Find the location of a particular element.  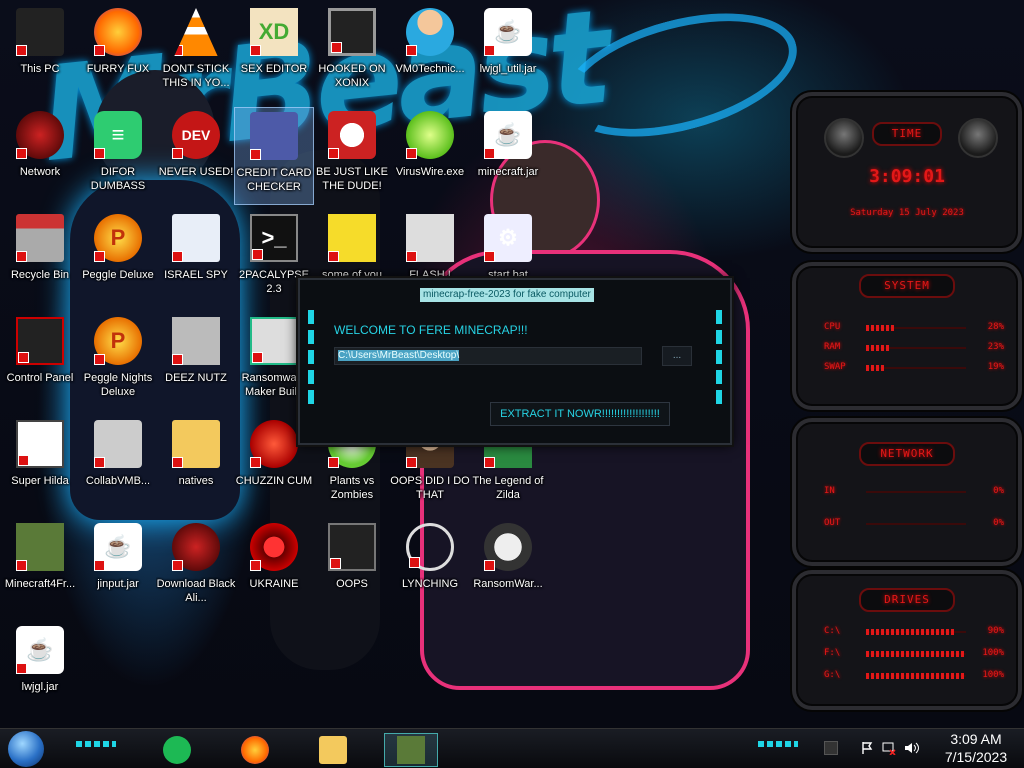

action-center-flag-icon is located at coordinates (867, 748).